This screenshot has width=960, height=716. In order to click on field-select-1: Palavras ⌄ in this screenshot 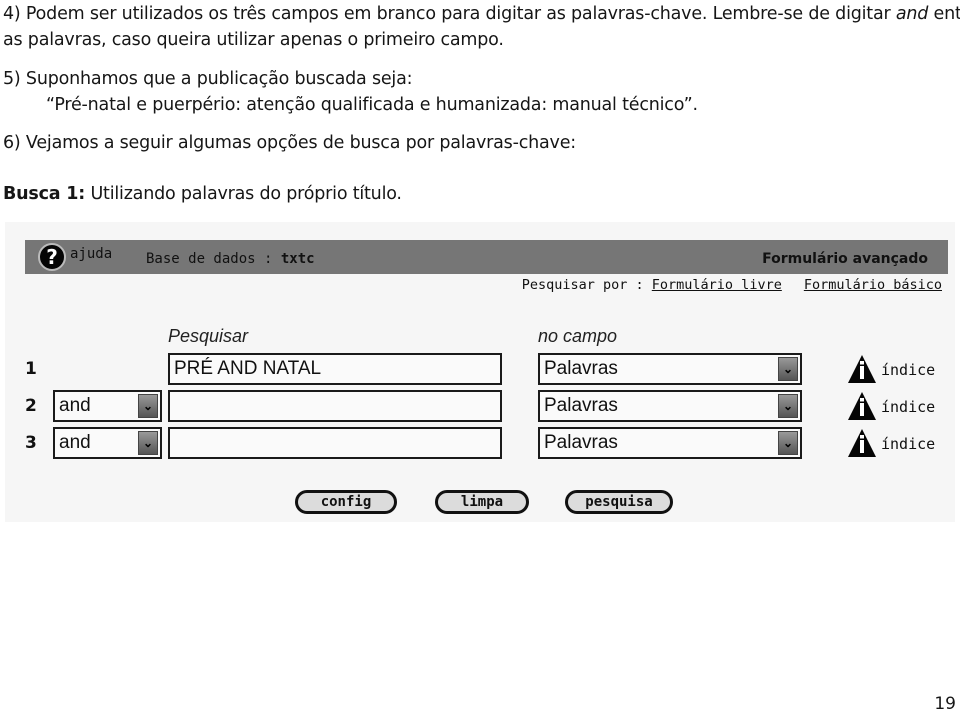, I will do `click(670, 369)`.